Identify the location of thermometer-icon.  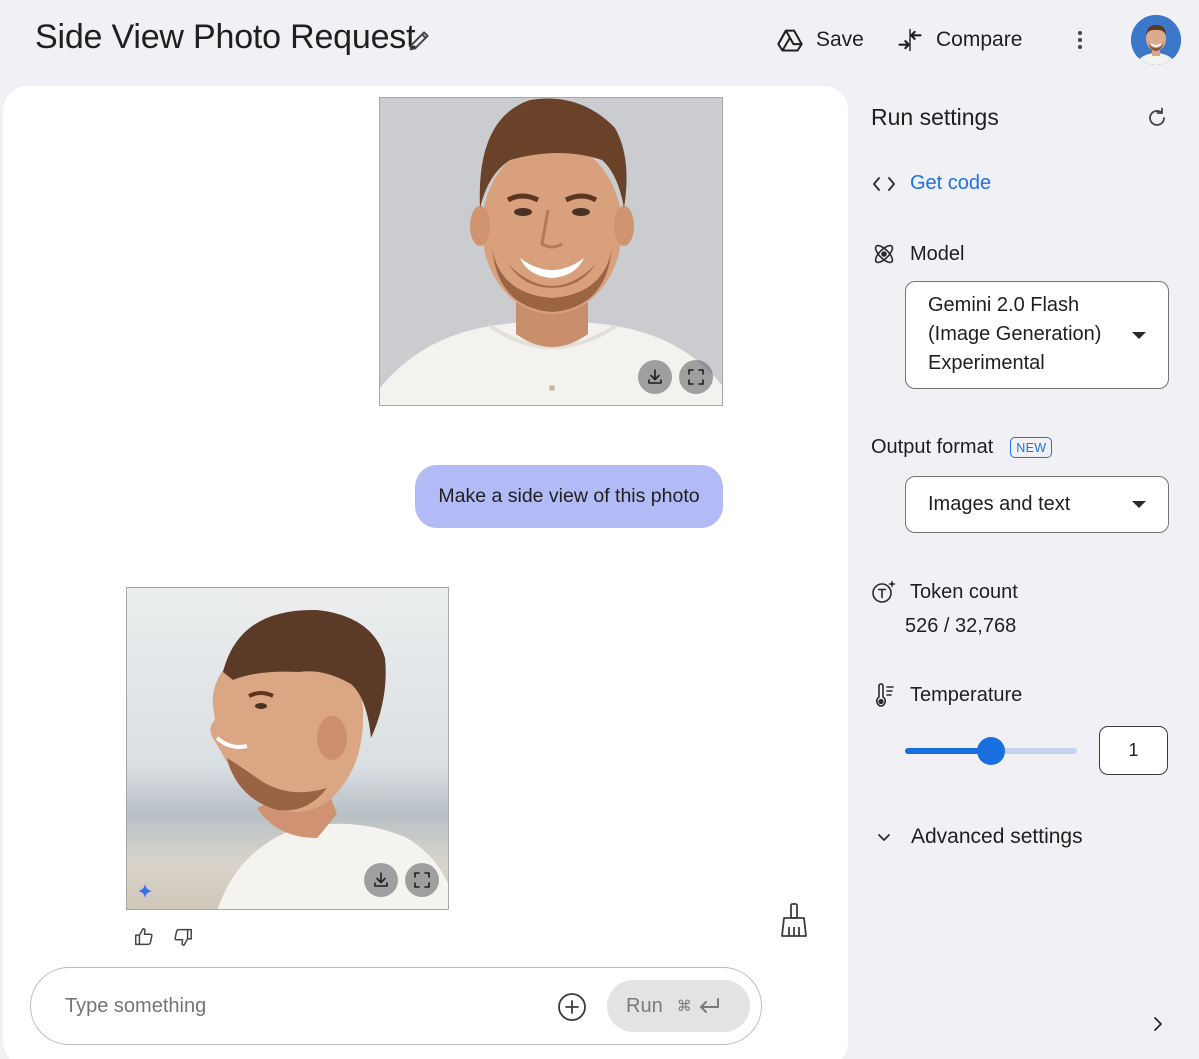
(884, 695).